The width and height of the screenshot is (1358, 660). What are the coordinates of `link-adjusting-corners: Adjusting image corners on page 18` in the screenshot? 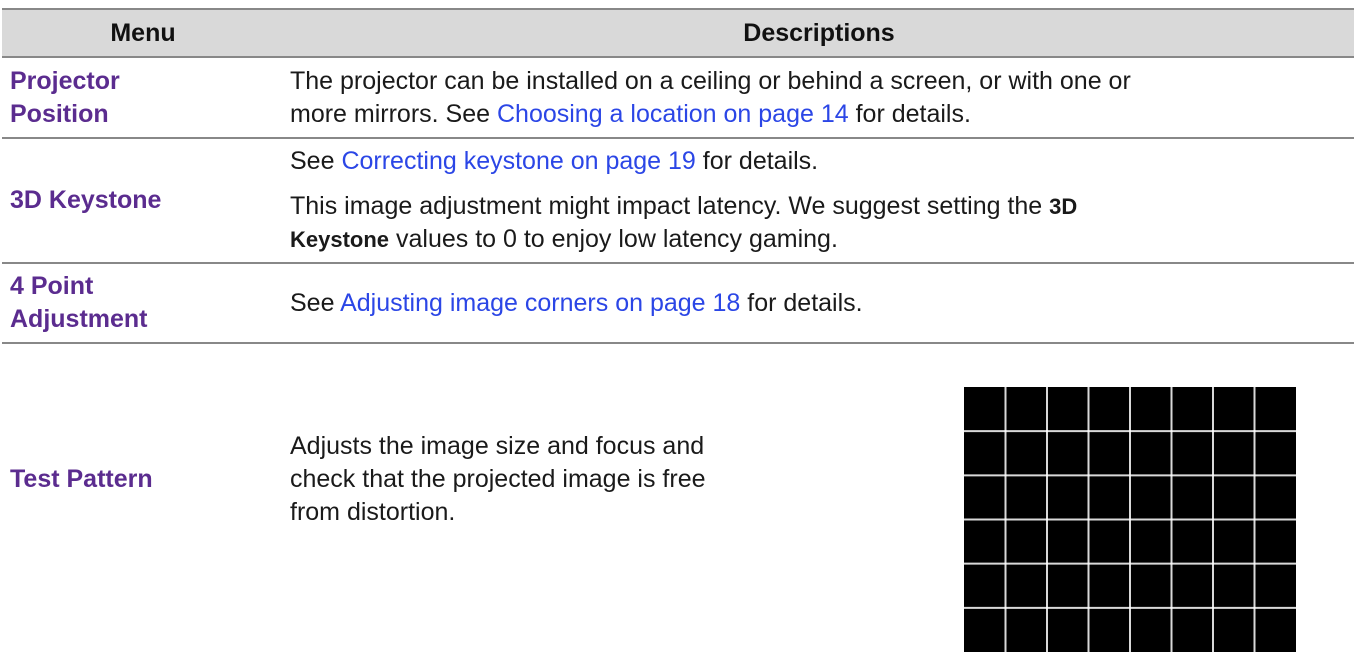 It's located at (540, 303).